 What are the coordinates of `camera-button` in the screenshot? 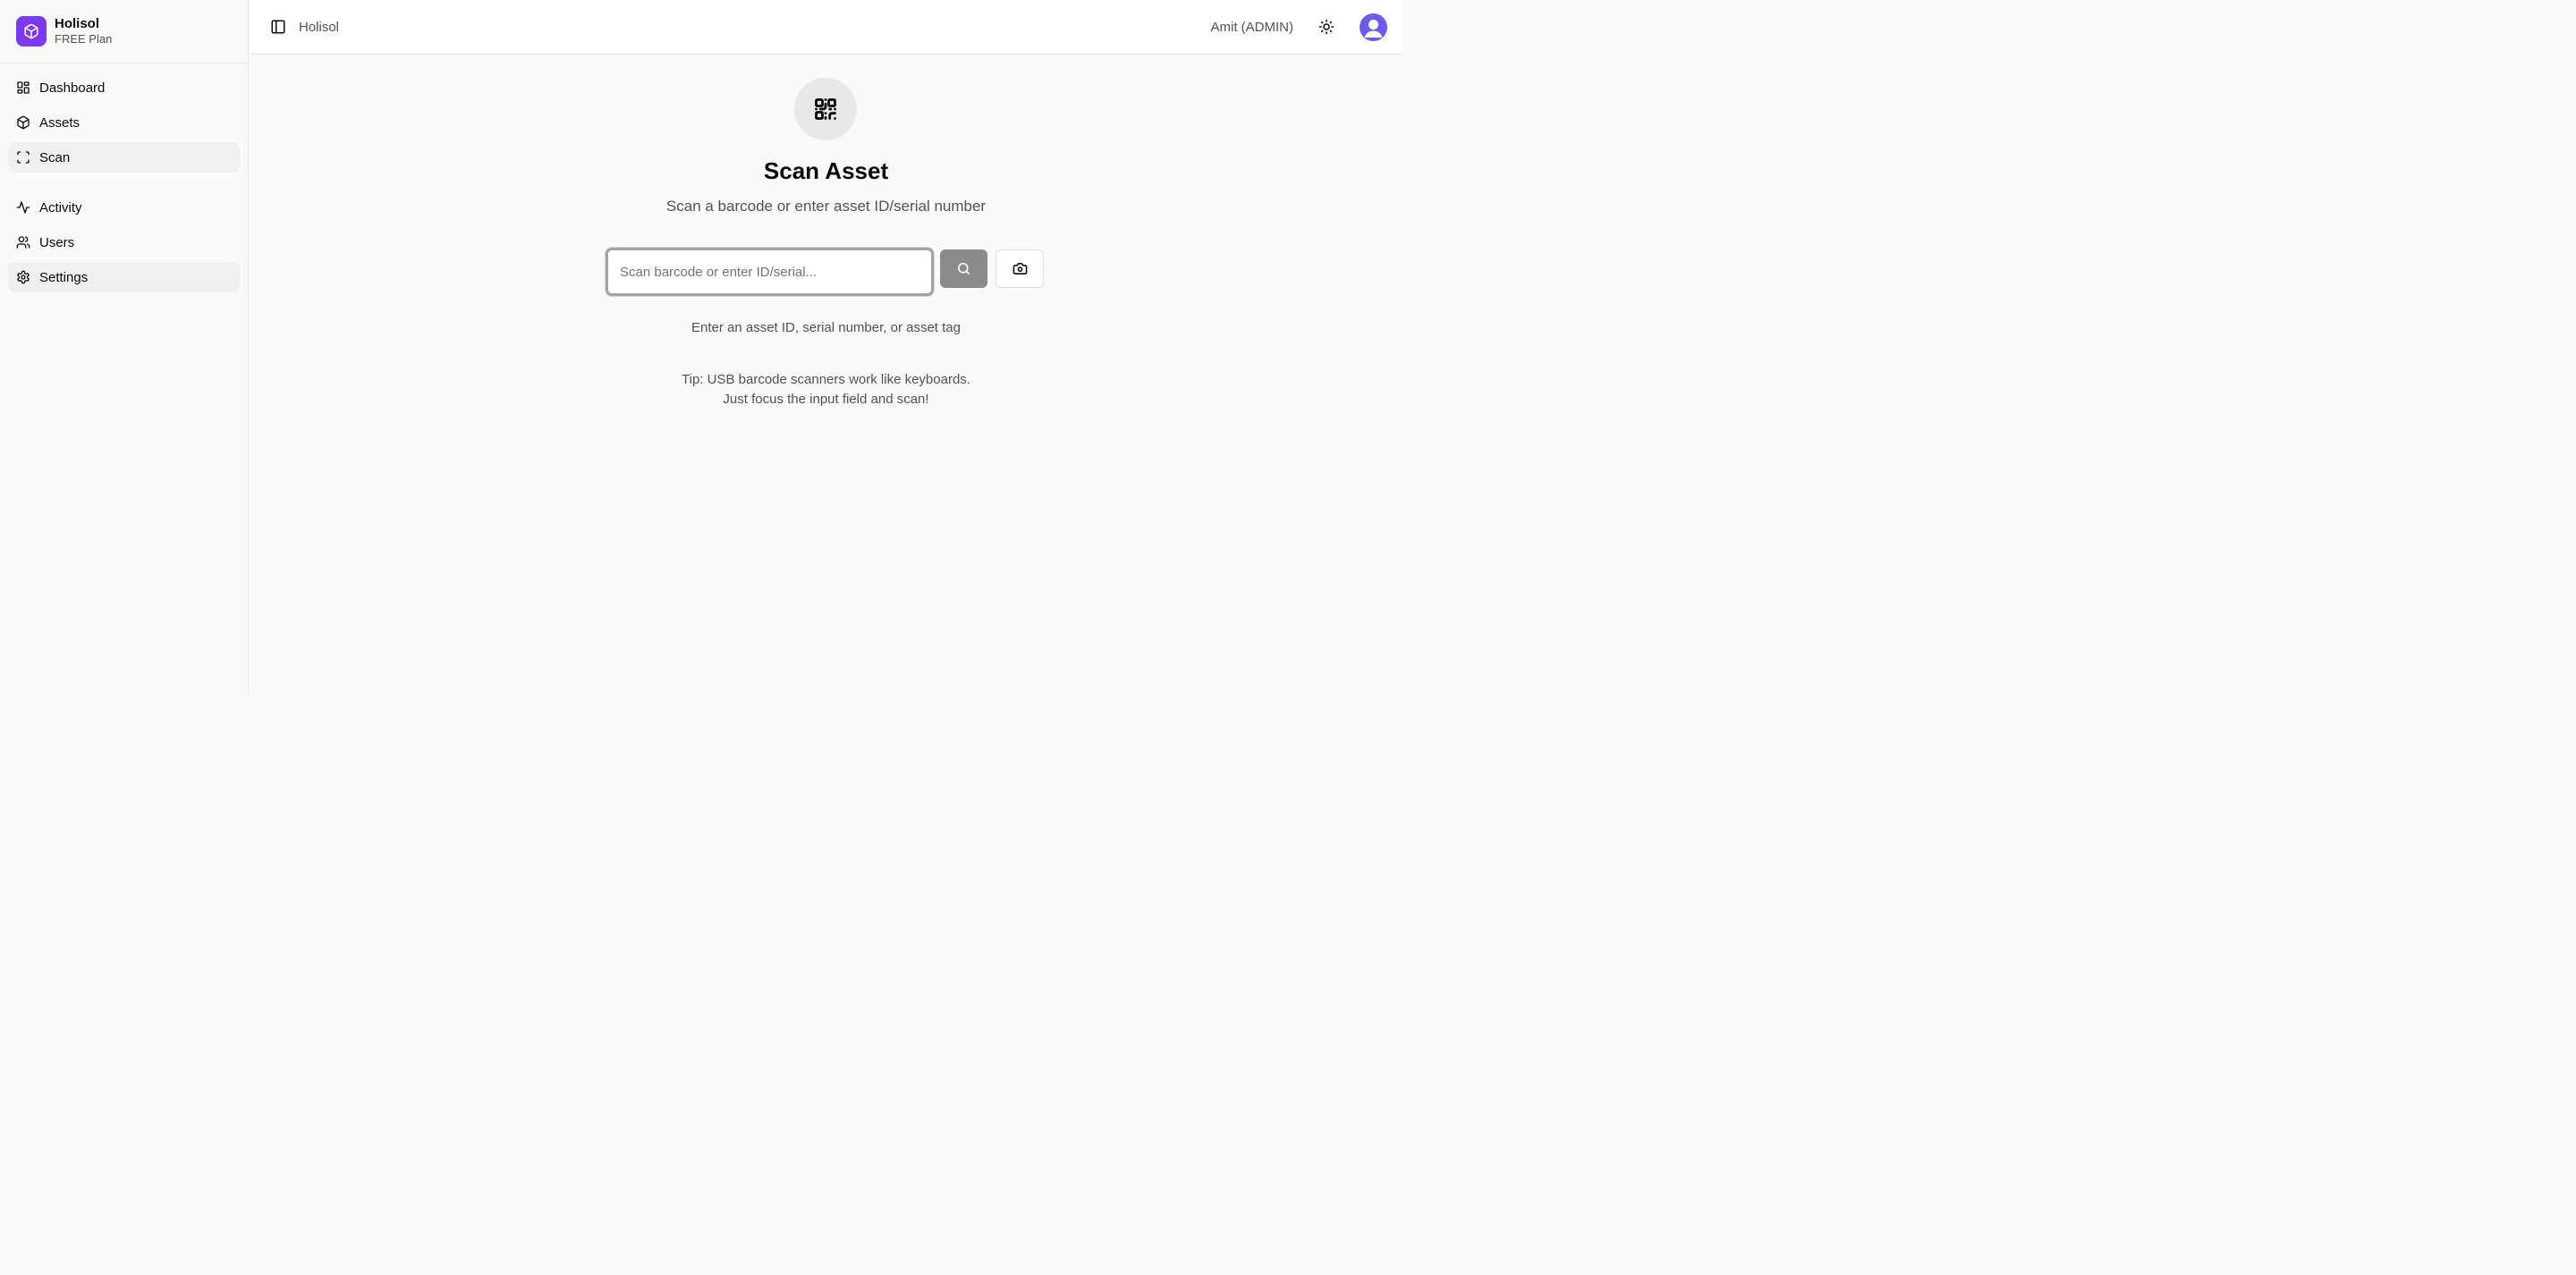 It's located at (1020, 268).